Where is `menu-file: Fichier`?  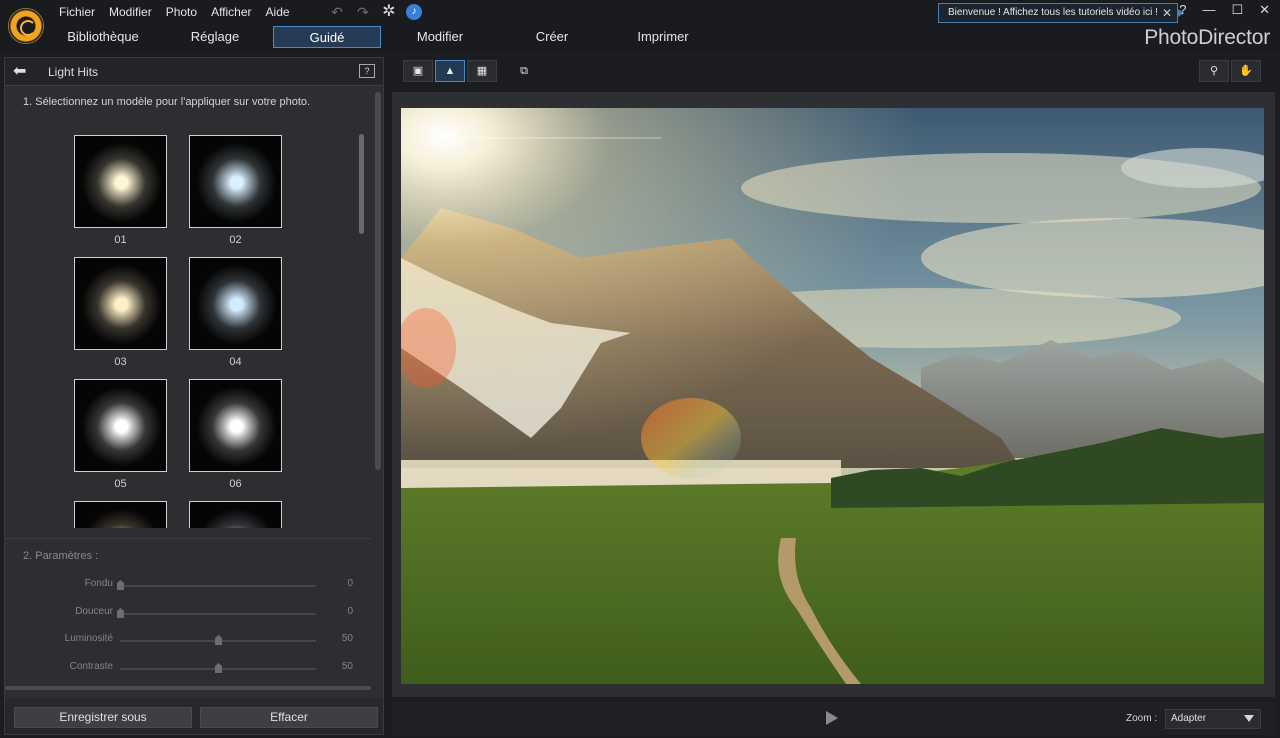 menu-file: Fichier is located at coordinates (77, 12).